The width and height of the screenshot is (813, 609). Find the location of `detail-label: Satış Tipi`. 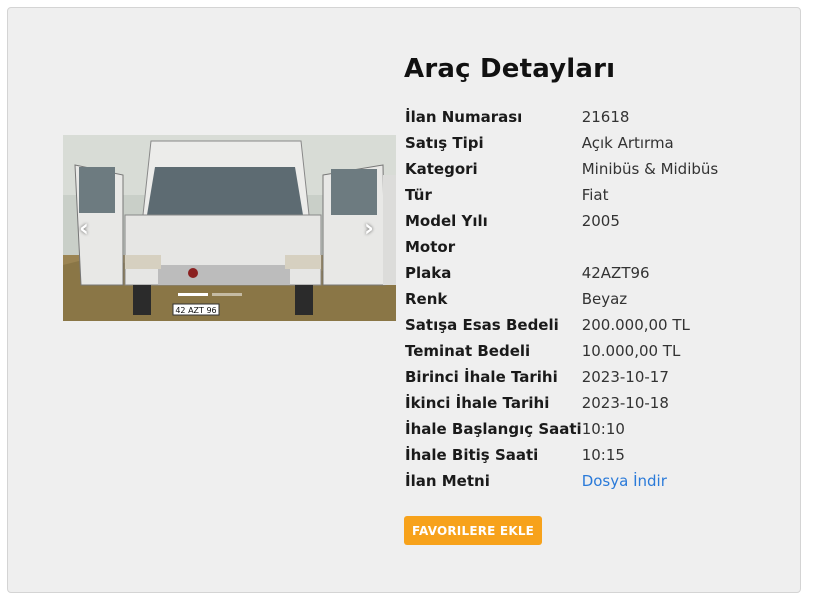

detail-label: Satış Tipi is located at coordinates (444, 143).